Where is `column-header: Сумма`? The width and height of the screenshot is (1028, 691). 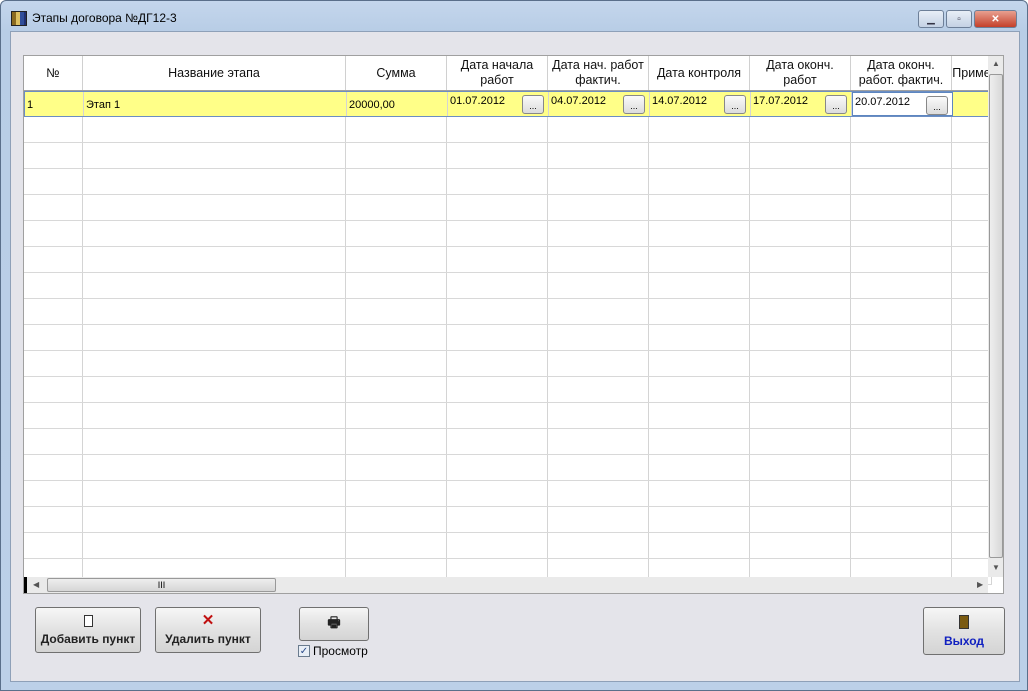
column-header: Сумма is located at coordinates (396, 73).